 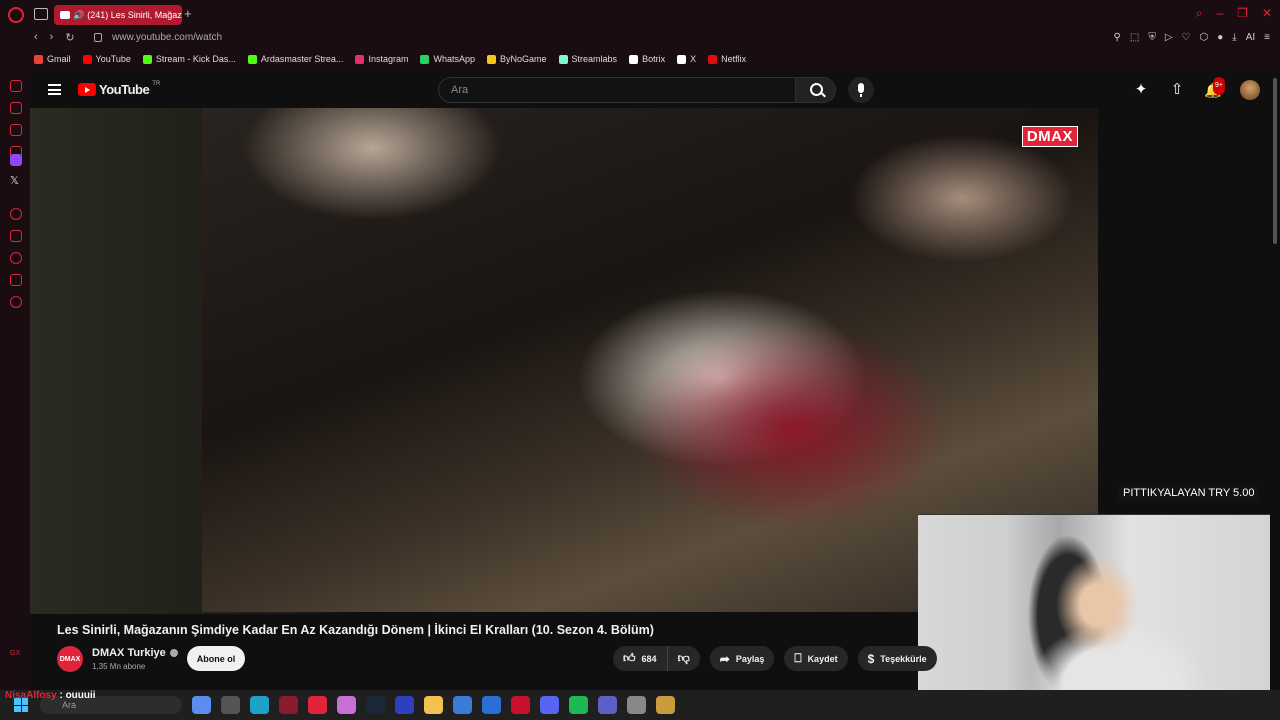 I want to click on minimize-button: –, so click(x=1219, y=13).